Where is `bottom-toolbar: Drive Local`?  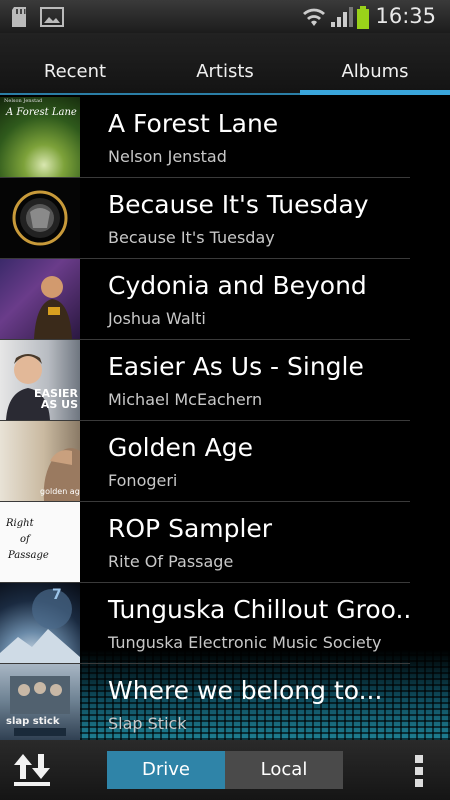 bottom-toolbar: Drive Local is located at coordinates (225, 770).